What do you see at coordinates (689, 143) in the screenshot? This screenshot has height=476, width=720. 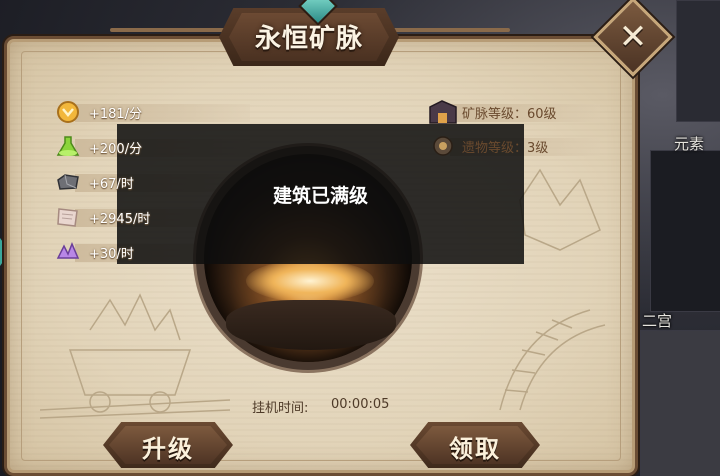 I see `background-label-elements: 元素` at bounding box center [689, 143].